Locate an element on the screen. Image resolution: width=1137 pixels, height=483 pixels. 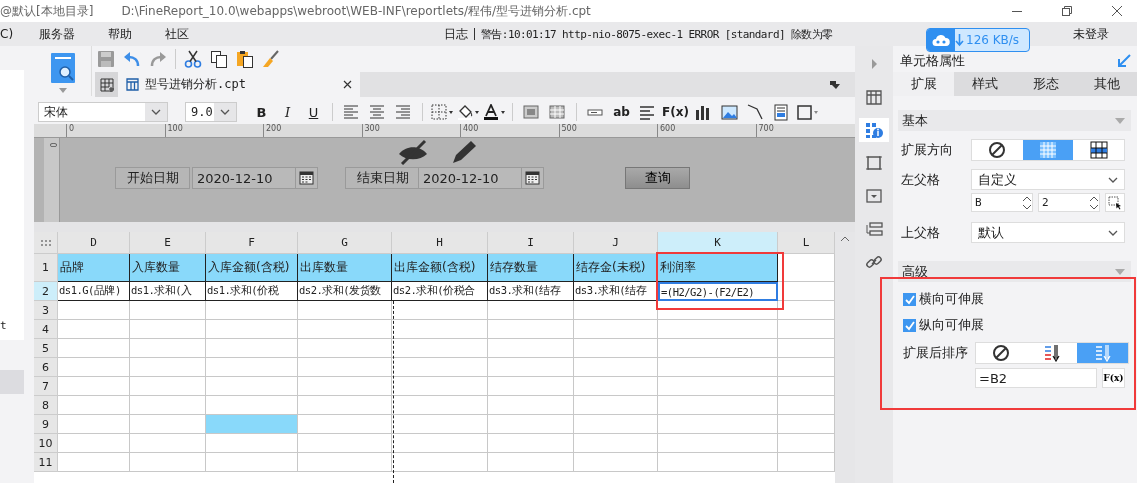
restore-icon is located at coordinates (1067, 11).